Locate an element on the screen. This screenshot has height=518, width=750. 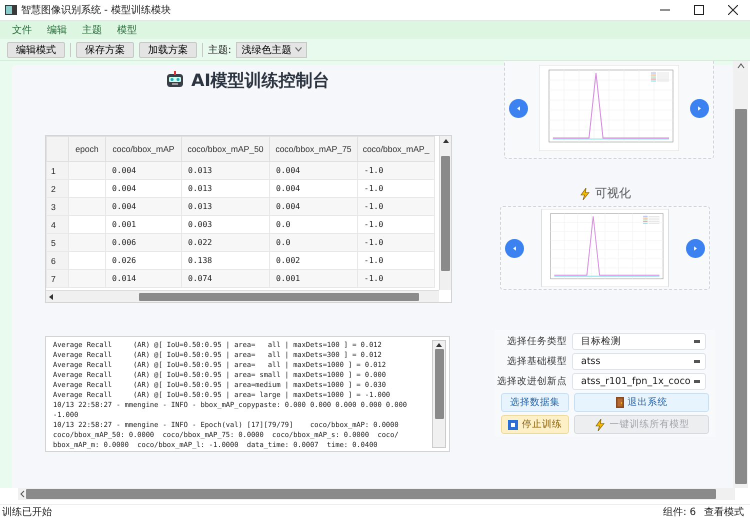
row-header: 2 is located at coordinates (57, 189).